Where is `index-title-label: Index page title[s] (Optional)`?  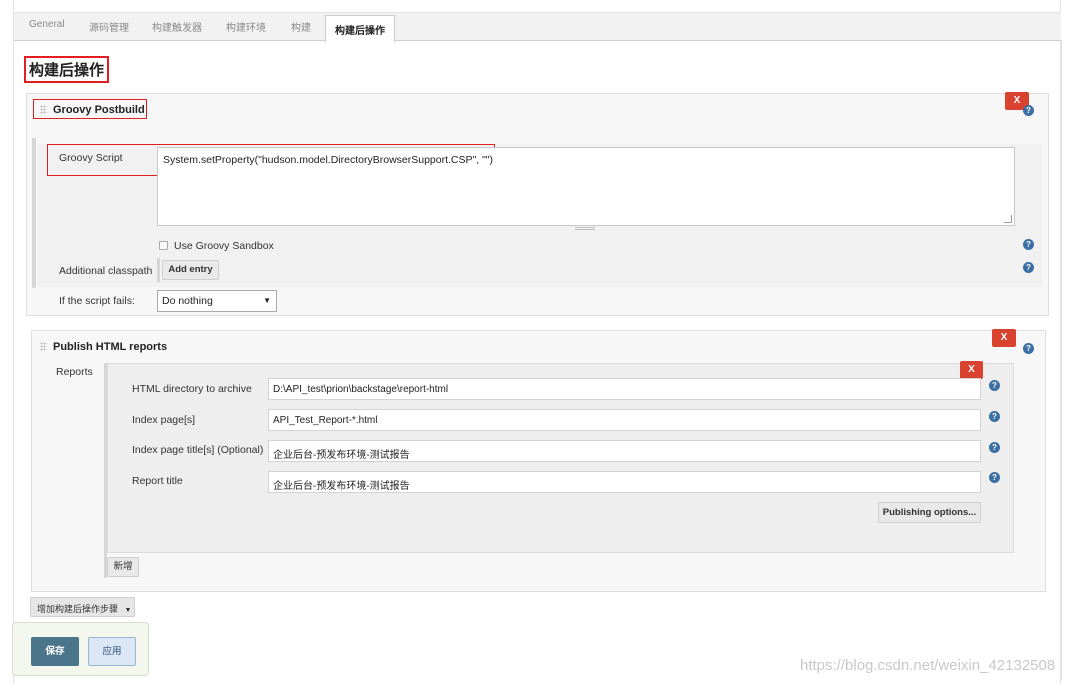
index-title-label: Index page title[s] (Optional) is located at coordinates (198, 450).